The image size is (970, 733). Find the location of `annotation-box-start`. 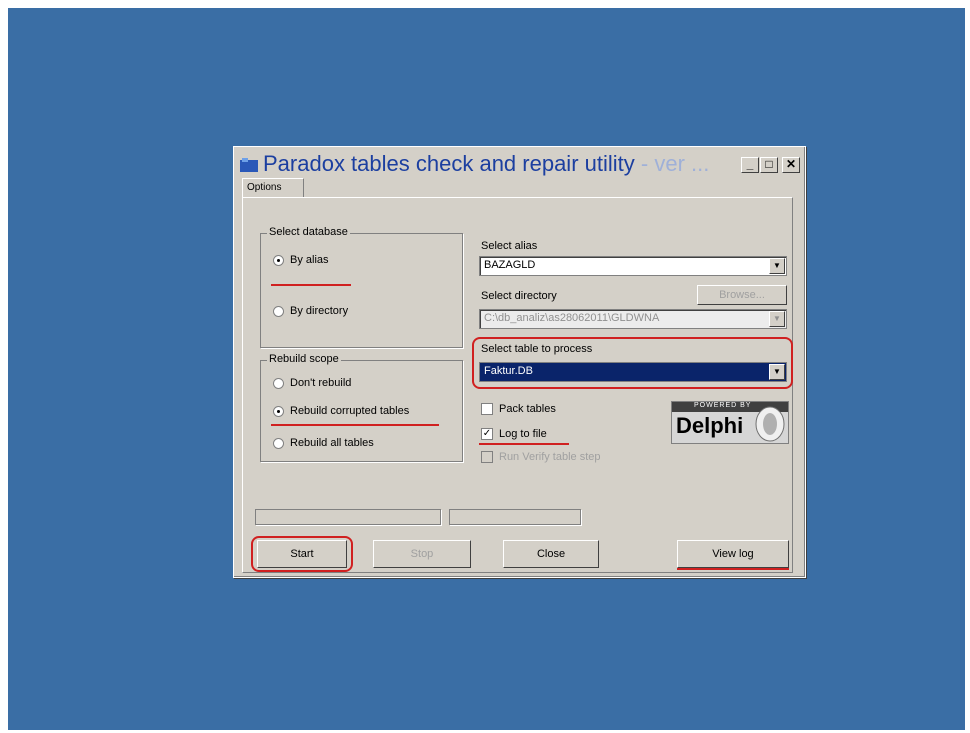

annotation-box-start is located at coordinates (302, 554).